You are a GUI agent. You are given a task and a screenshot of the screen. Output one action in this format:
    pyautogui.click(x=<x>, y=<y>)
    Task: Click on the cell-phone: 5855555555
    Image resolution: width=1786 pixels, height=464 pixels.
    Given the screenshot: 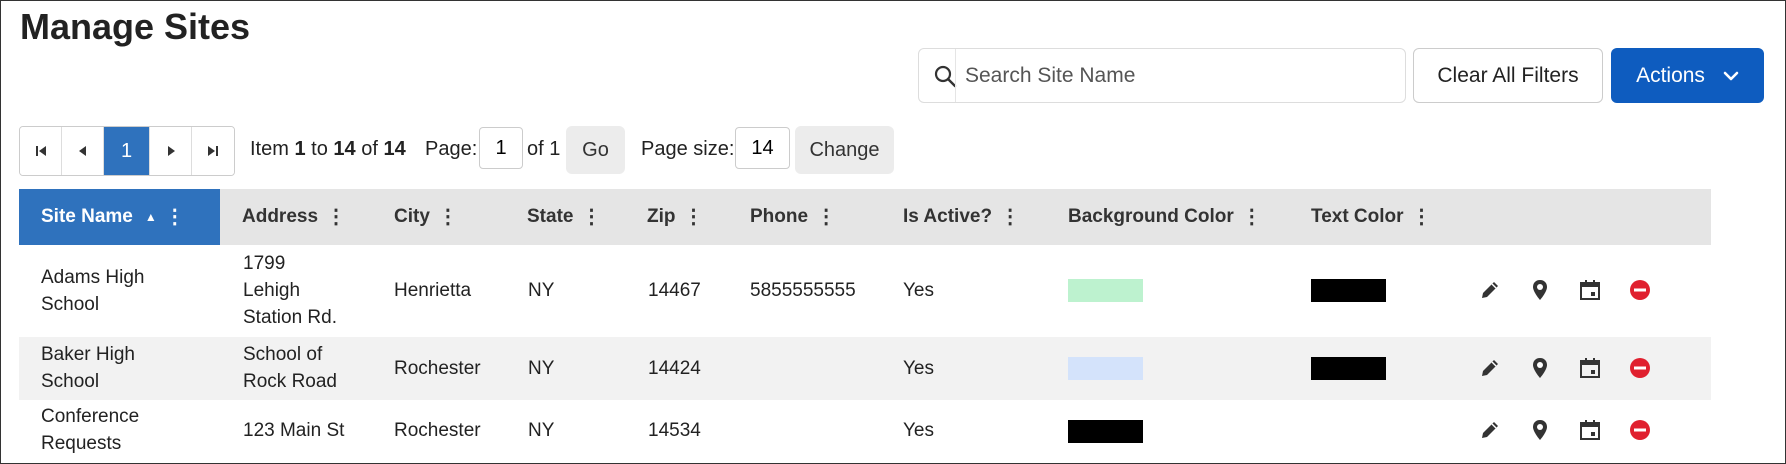 What is the action you would take?
    pyautogui.click(x=803, y=290)
    